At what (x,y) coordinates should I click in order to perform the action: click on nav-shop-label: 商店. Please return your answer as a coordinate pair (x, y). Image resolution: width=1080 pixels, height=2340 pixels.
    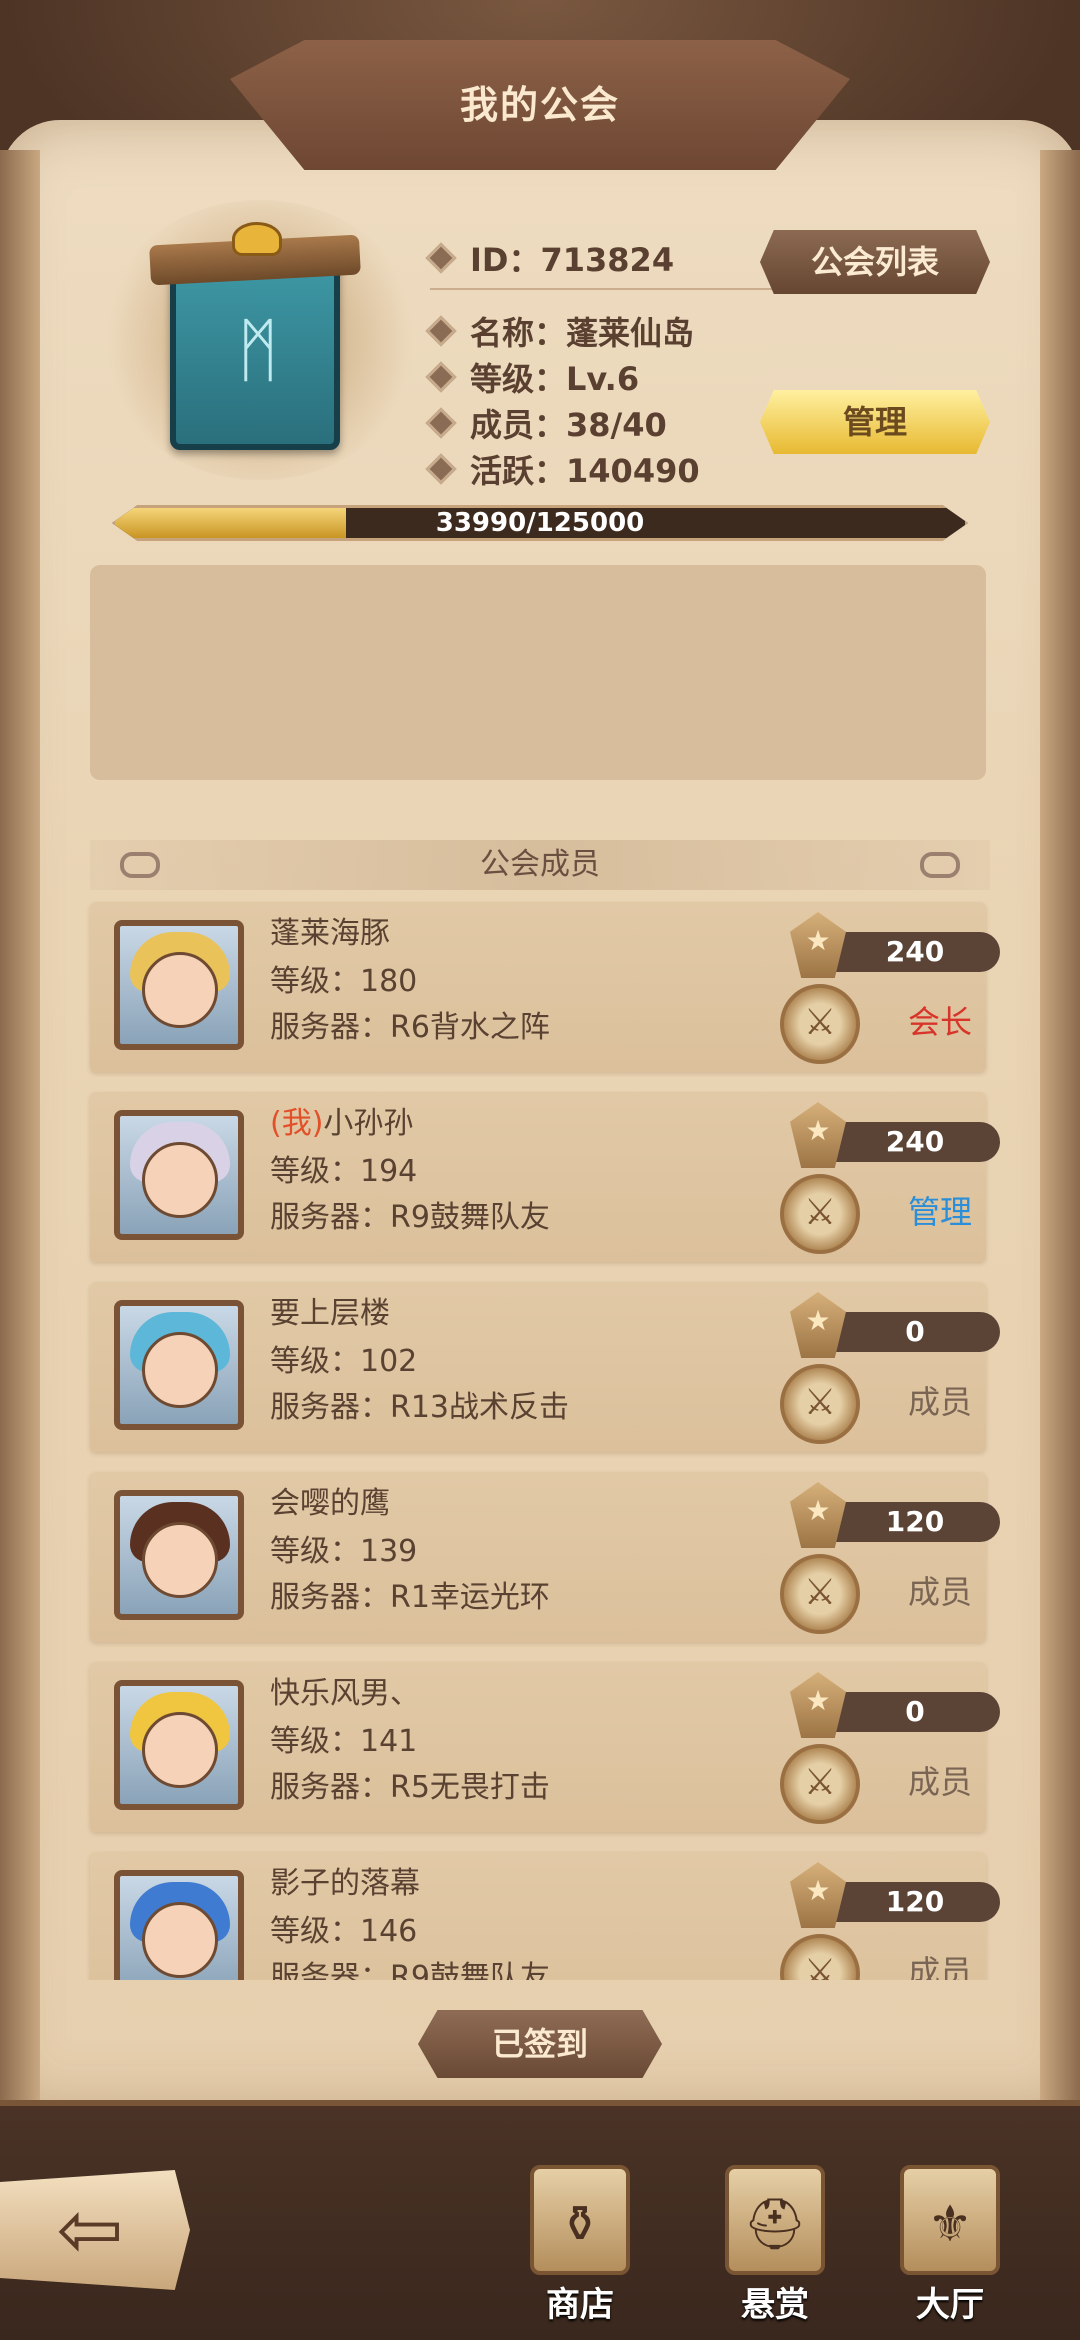
    Looking at the image, I should click on (580, 2305).